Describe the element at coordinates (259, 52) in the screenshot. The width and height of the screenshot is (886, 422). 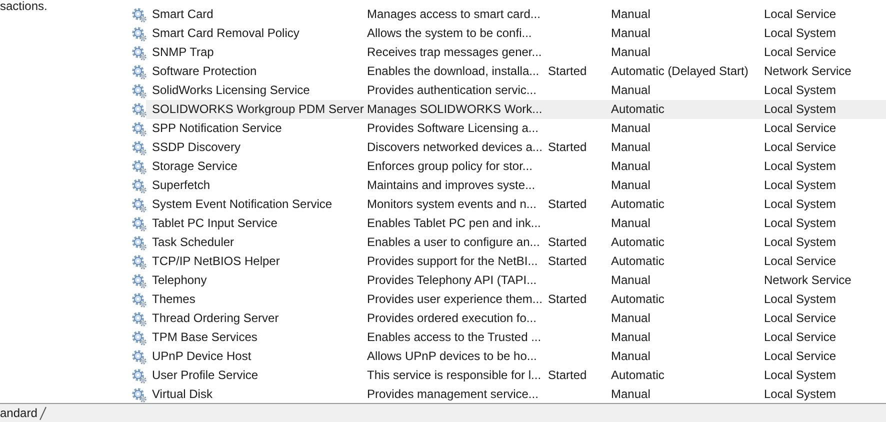
I see `service-name: SNMP Trap` at that location.